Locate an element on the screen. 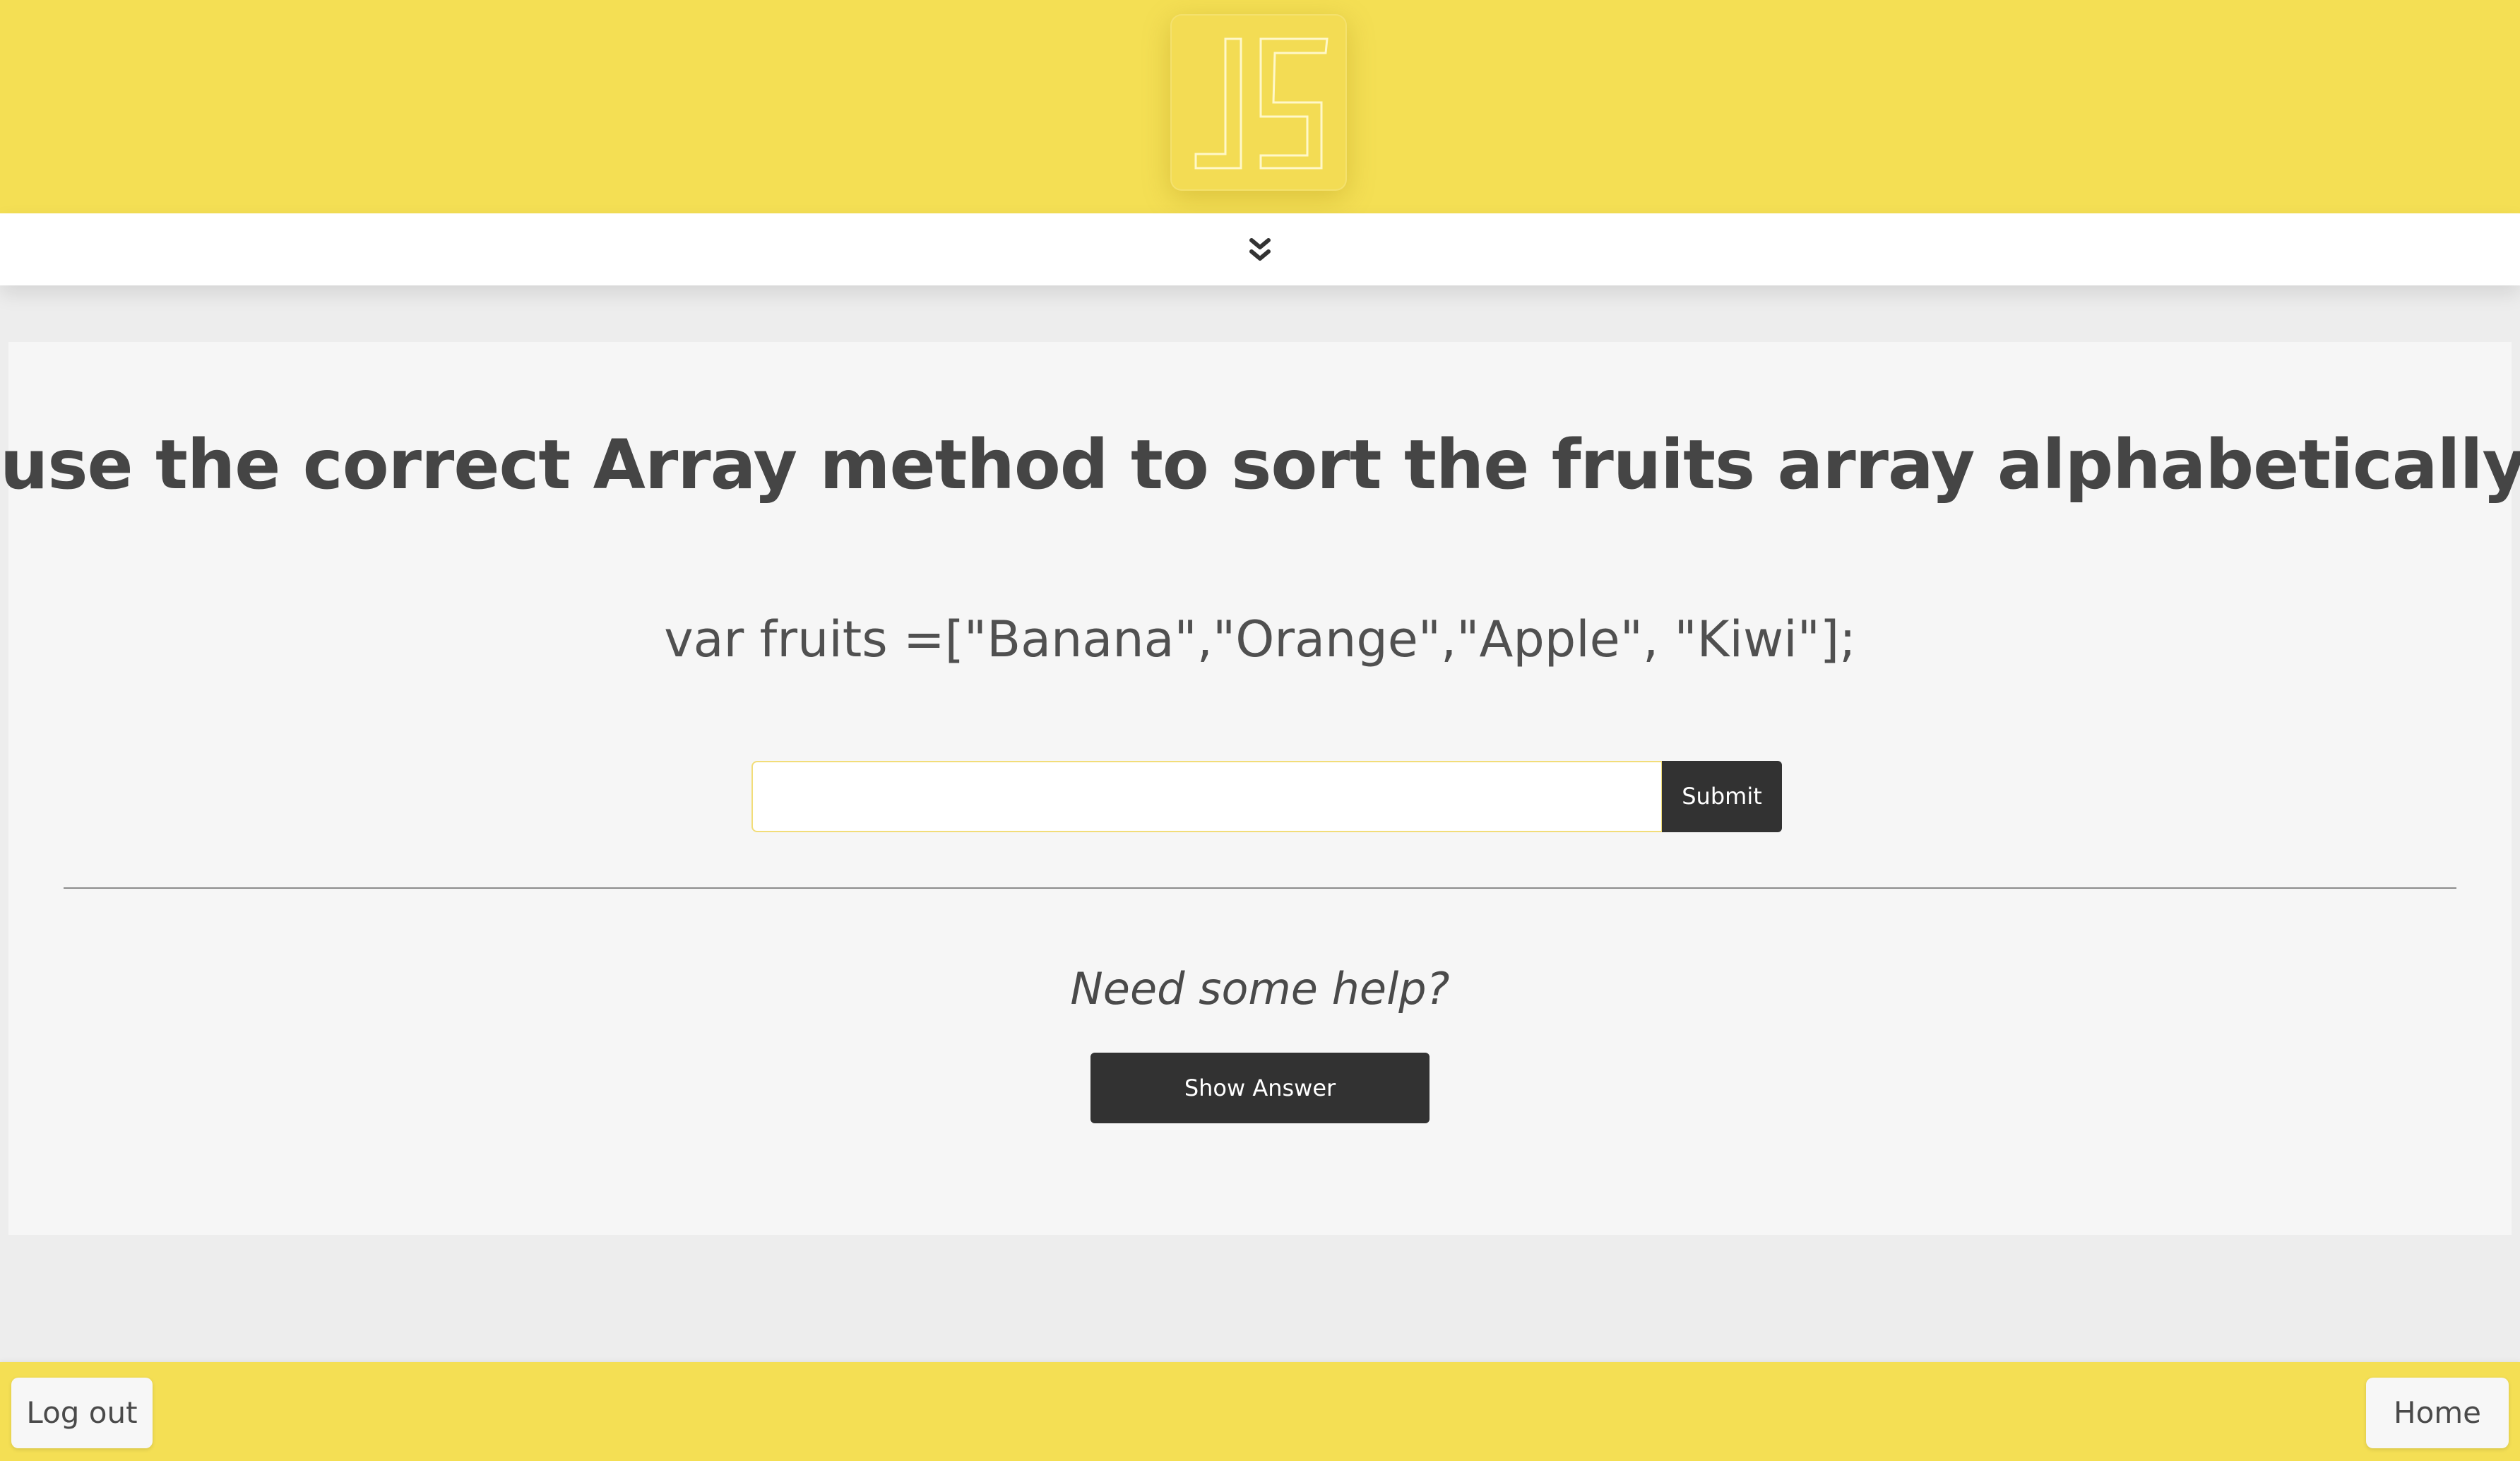 Image resolution: width=2520 pixels, height=1461 pixels. answer-input is located at coordinates (1207, 796).